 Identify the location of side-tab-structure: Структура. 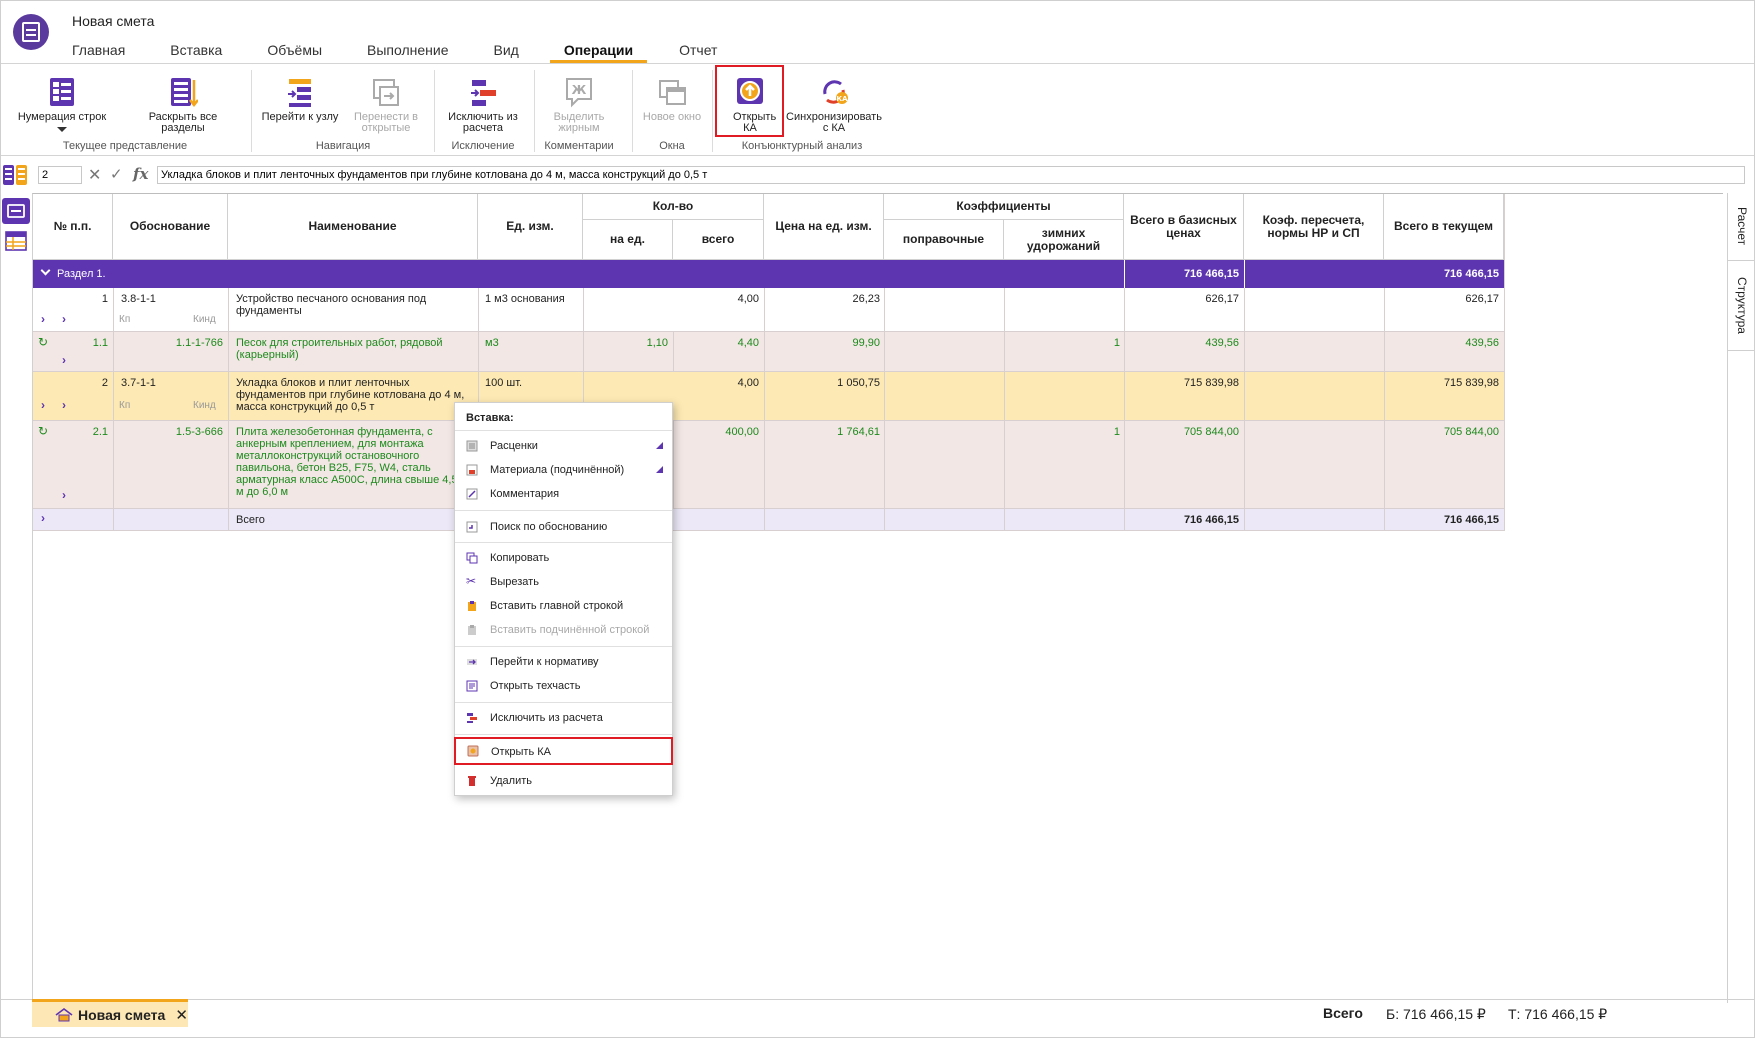
(1741, 306).